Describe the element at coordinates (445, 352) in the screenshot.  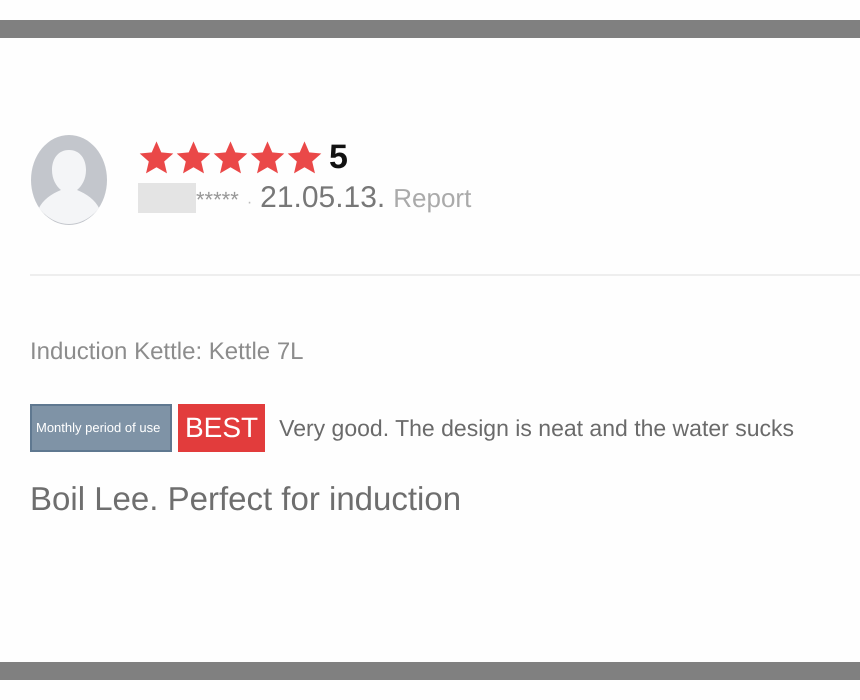
I see `product-option: Induction Kettle: Kettle 7L` at that location.